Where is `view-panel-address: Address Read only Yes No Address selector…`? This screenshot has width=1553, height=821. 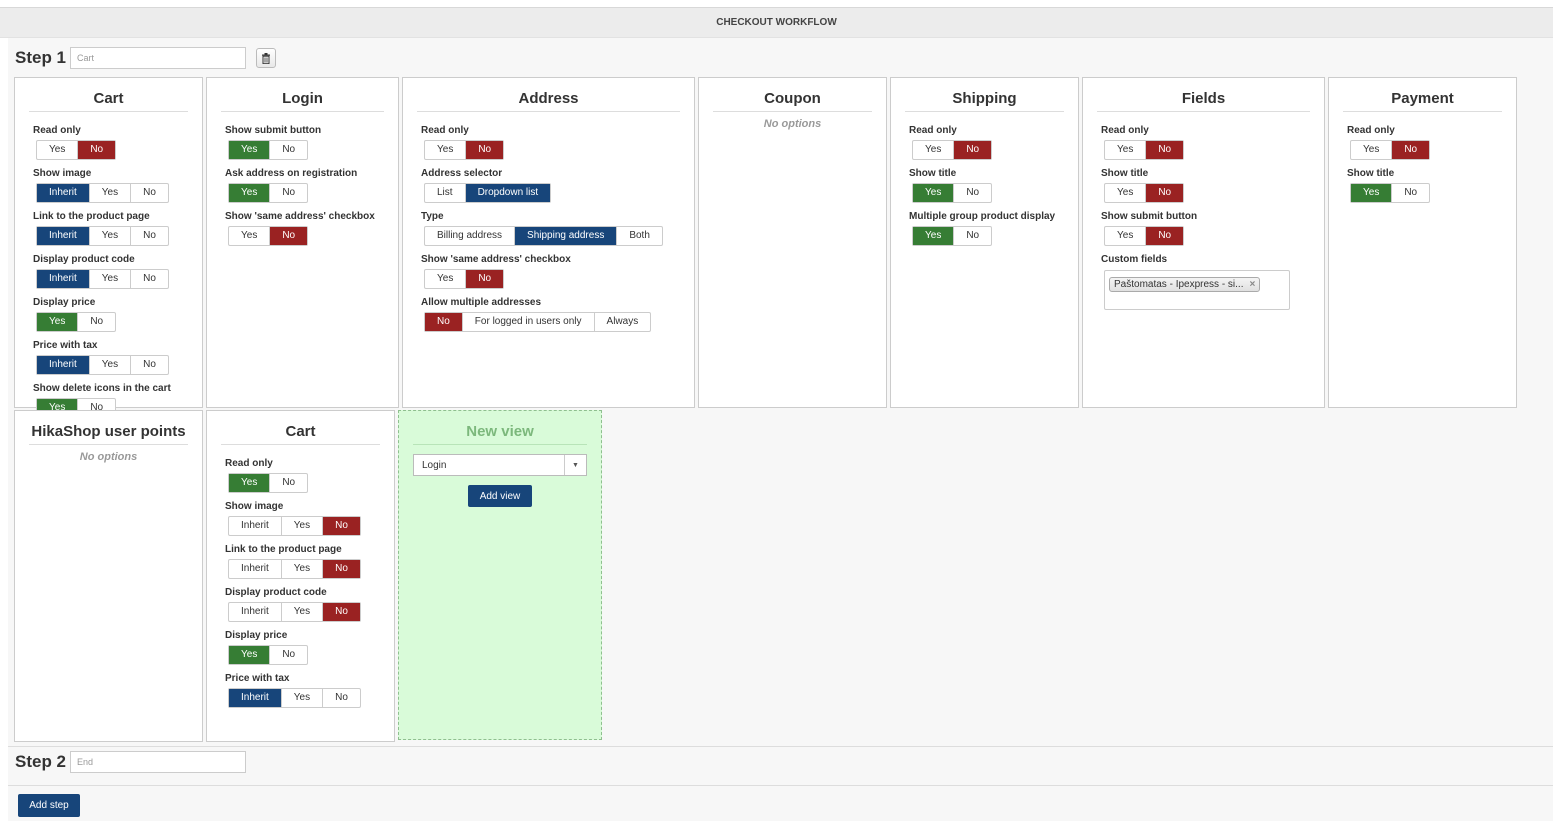
view-panel-address: Address Read only Yes No Address selector… is located at coordinates (548, 242).